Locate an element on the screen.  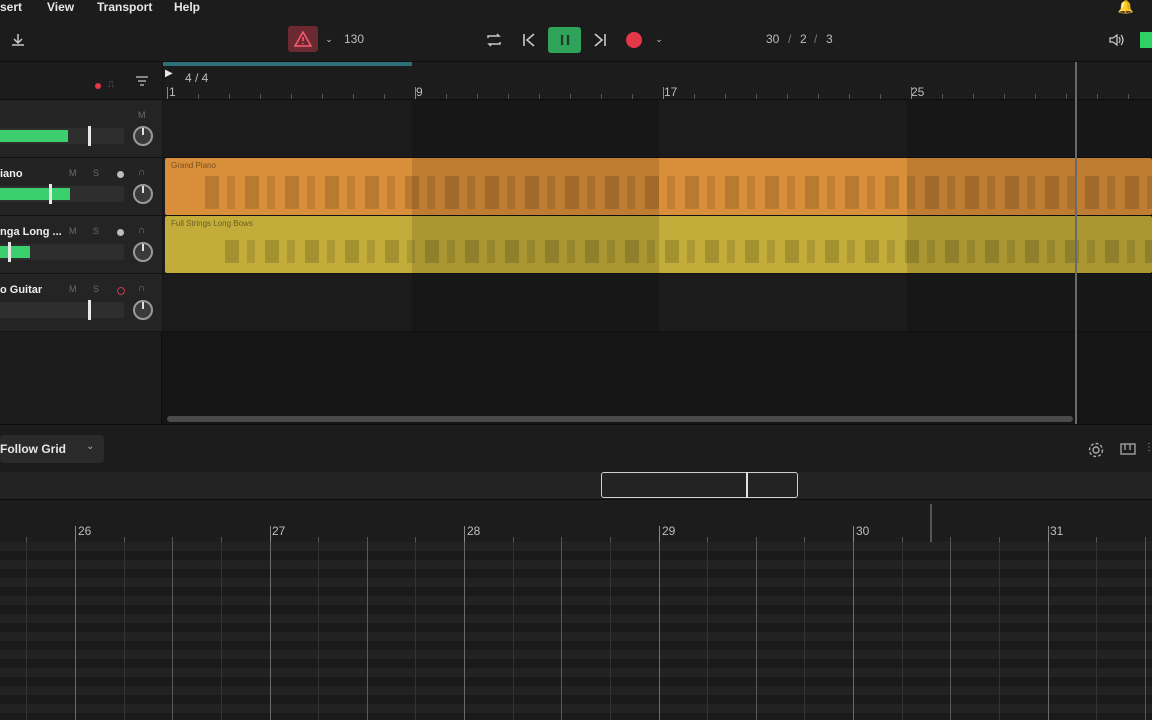
position-bar: 30 is located at coordinates (772, 39).